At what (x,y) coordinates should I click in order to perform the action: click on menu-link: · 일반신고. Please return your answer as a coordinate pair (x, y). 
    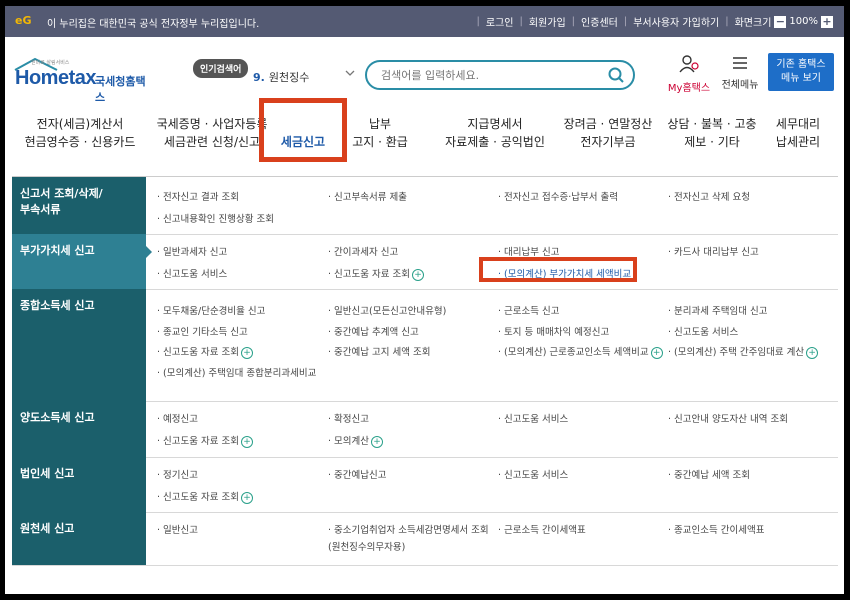
    Looking at the image, I should click on (177, 529).